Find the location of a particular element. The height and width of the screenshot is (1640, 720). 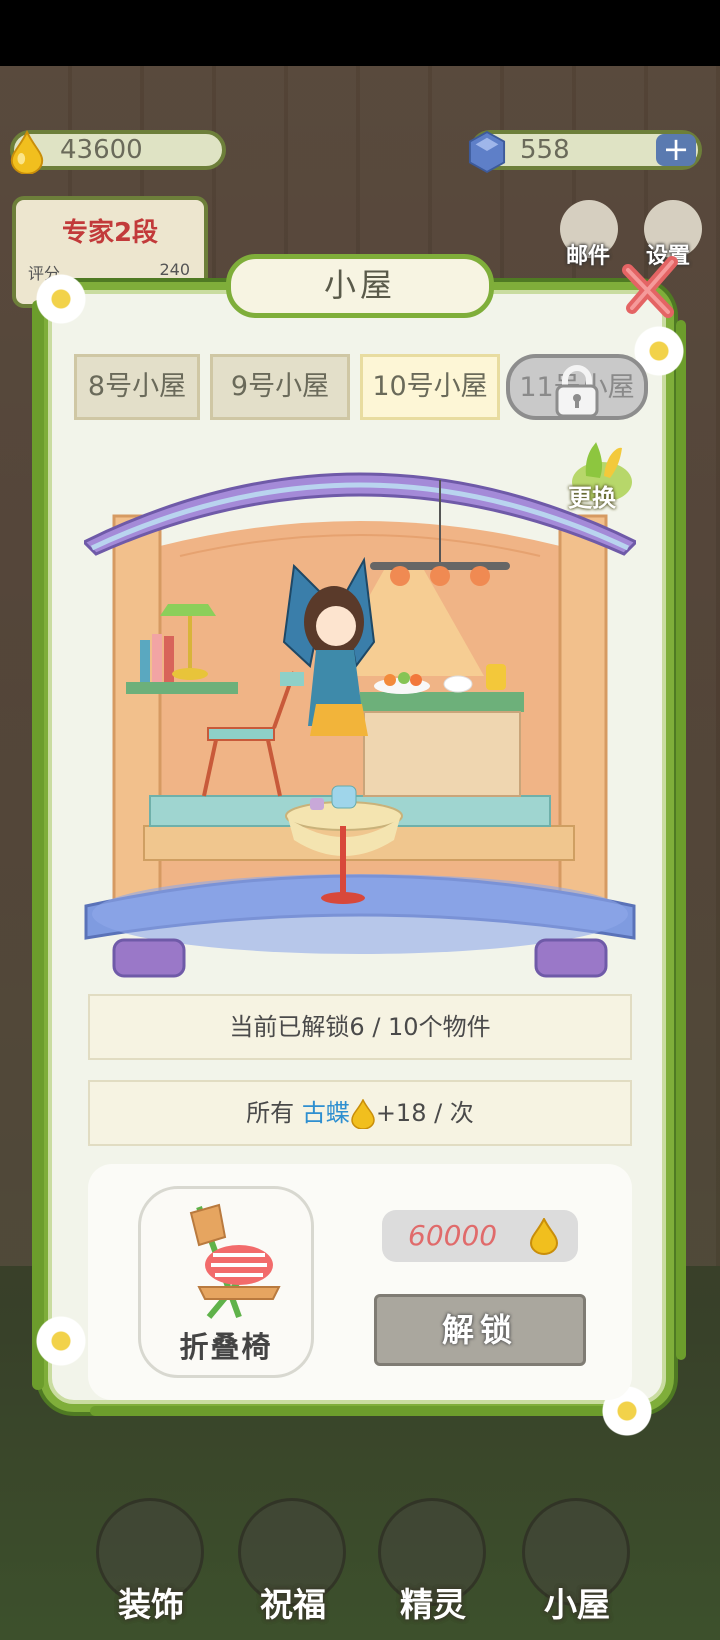

item-name: 折叠椅 is located at coordinates (226, 1347).